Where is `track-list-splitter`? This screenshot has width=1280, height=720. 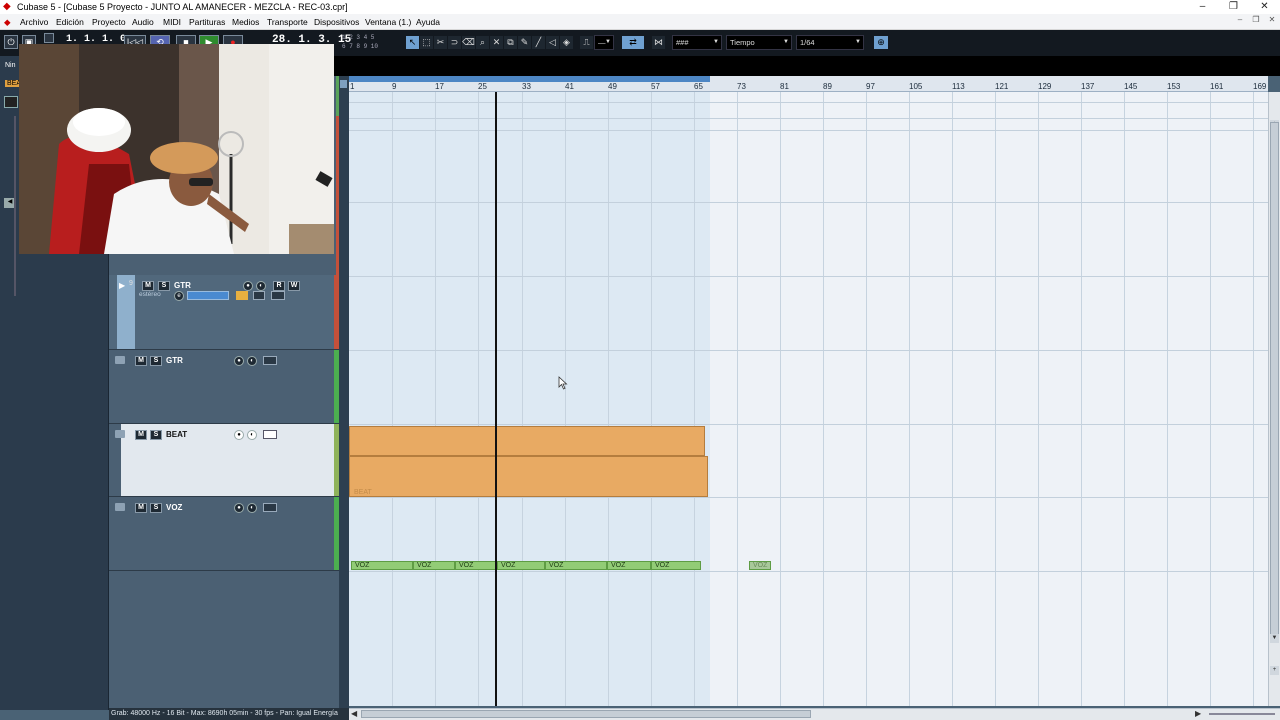
track-list-splitter is located at coordinates (344, 392).